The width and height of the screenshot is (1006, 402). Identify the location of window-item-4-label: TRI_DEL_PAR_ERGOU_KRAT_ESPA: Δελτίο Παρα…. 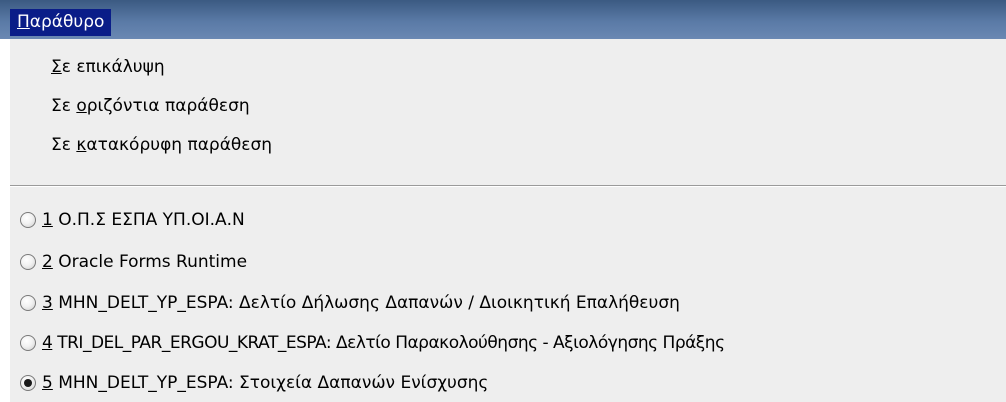
(388, 343).